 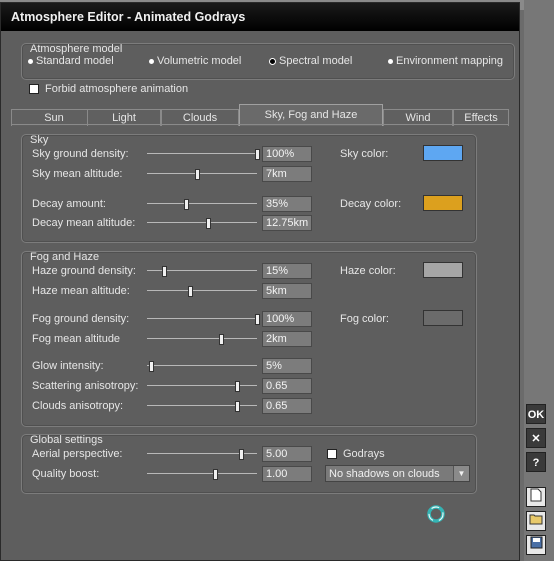 I want to click on radio-environment-mapping: Environment mapping, so click(x=445, y=61).